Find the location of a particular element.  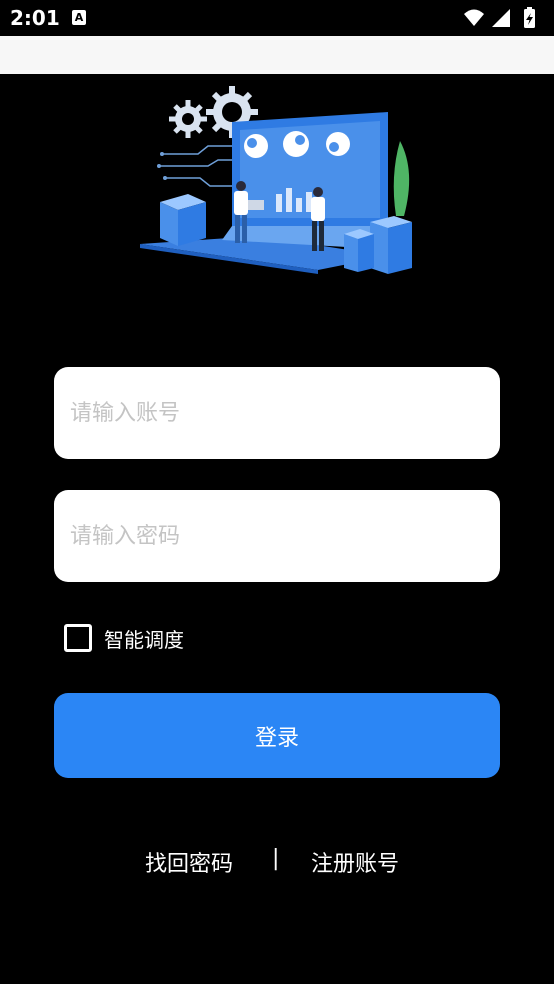

account-field is located at coordinates (277, 413).